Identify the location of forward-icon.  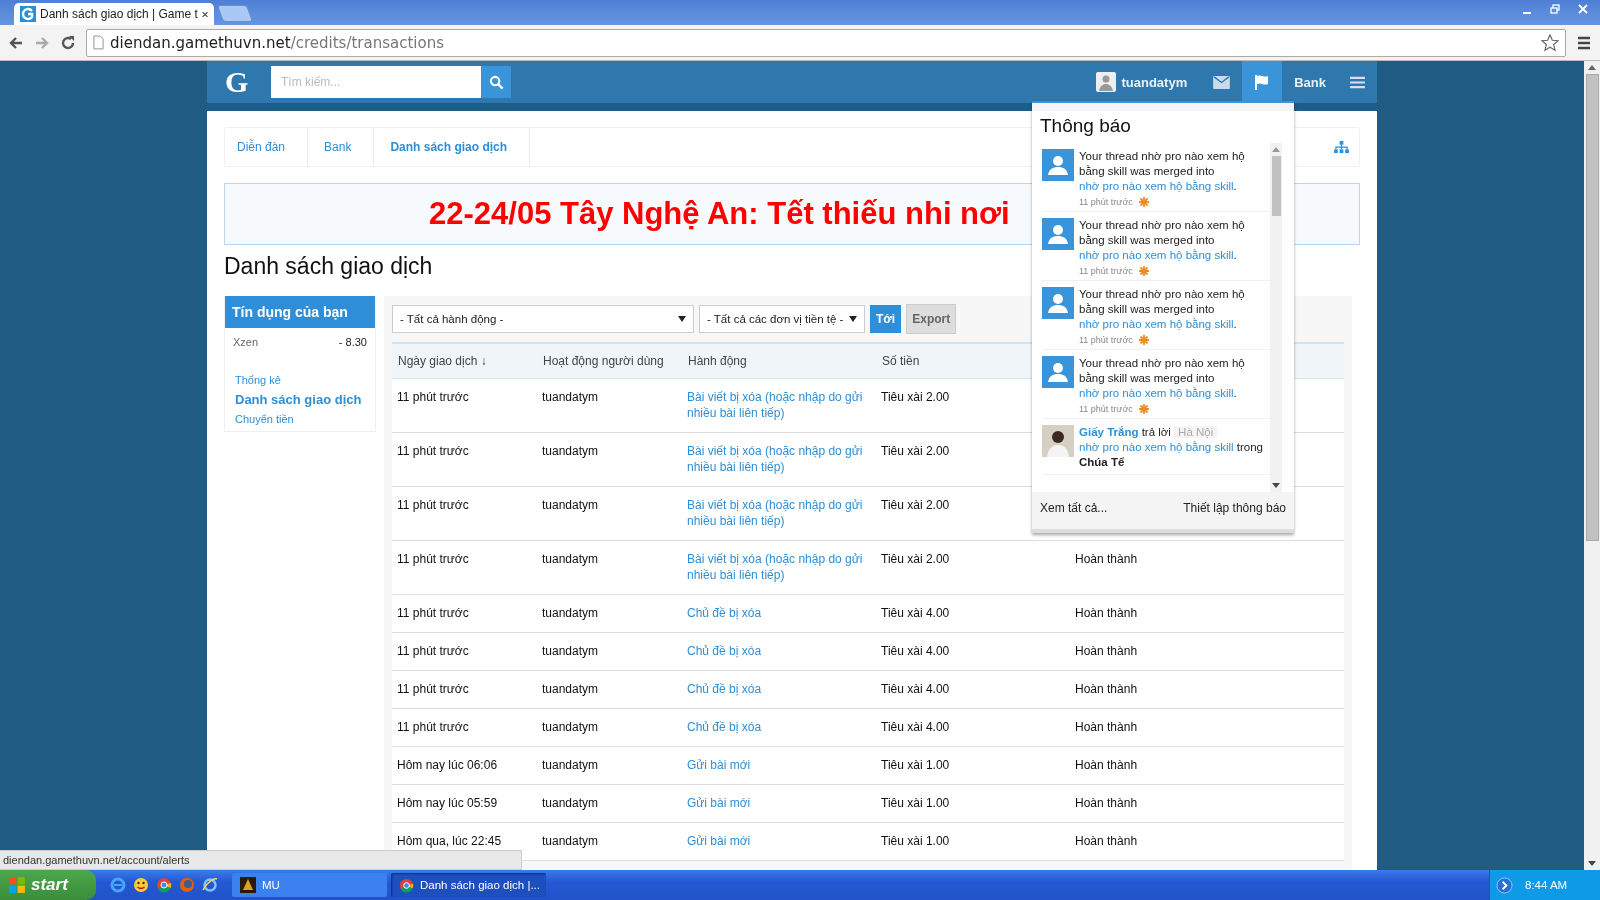
(42, 42).